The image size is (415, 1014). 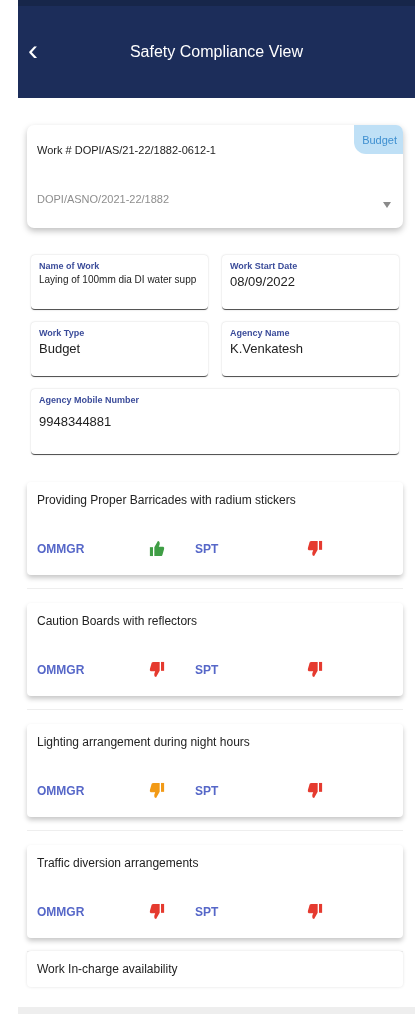 What do you see at coordinates (264, 266) in the screenshot?
I see `field-label: Work Start Date` at bounding box center [264, 266].